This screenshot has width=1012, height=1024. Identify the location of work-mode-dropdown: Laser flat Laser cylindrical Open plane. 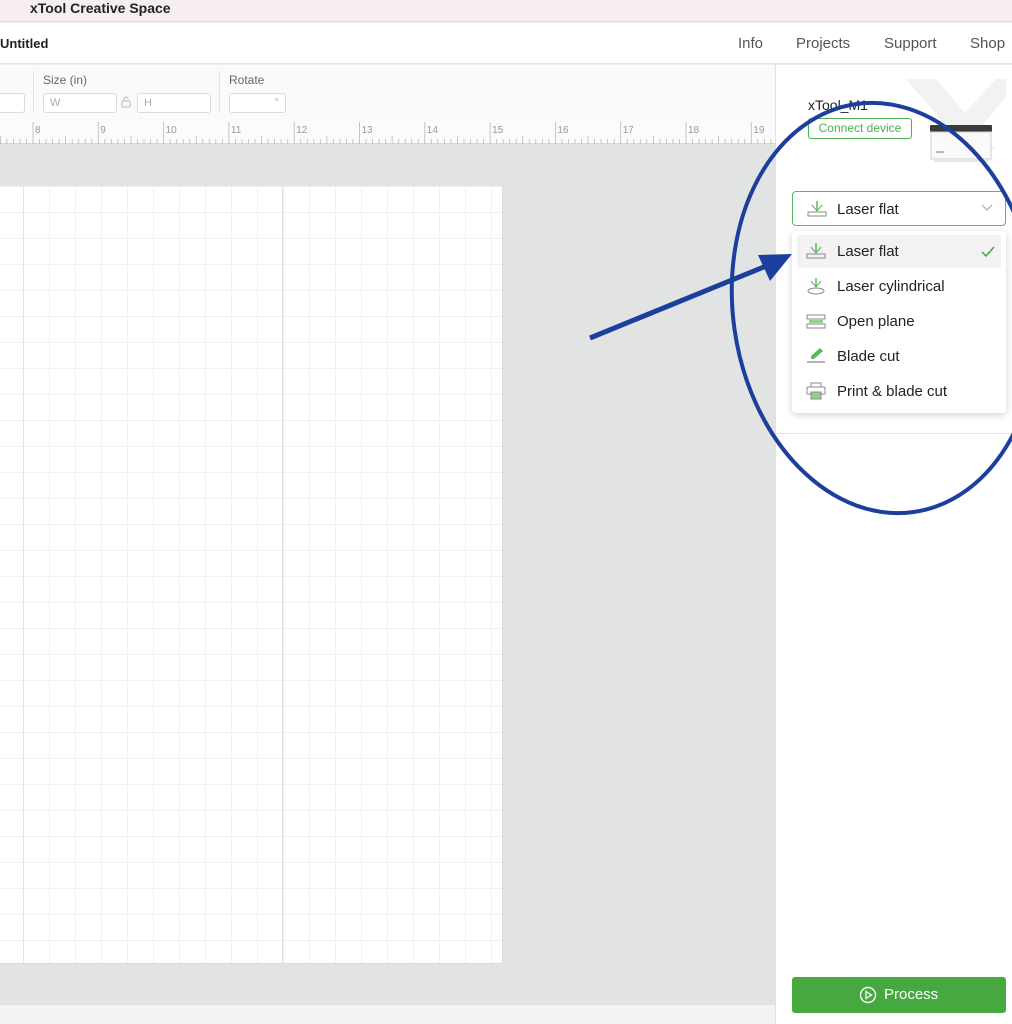
(899, 322).